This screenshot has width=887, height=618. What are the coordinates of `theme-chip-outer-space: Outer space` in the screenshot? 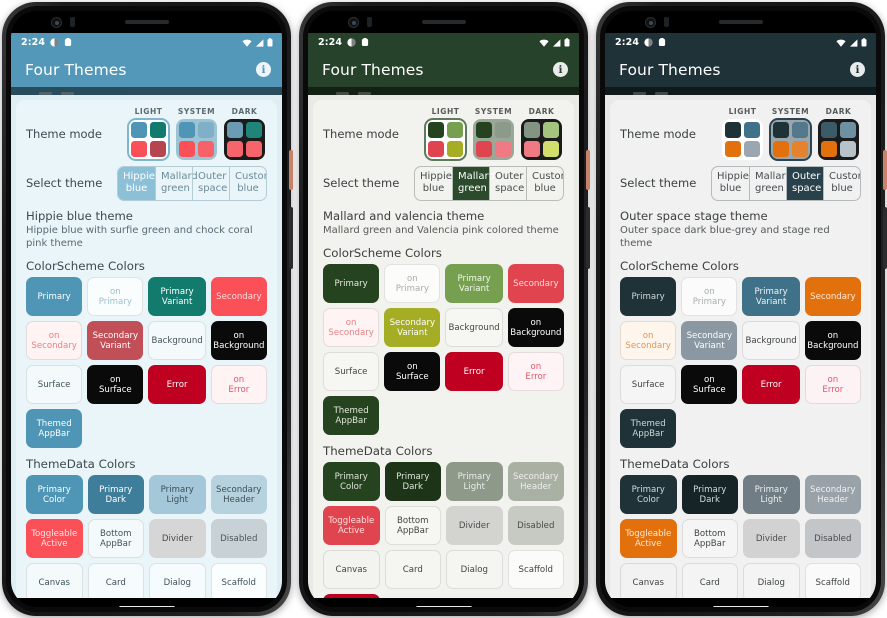 It's located at (507, 183).